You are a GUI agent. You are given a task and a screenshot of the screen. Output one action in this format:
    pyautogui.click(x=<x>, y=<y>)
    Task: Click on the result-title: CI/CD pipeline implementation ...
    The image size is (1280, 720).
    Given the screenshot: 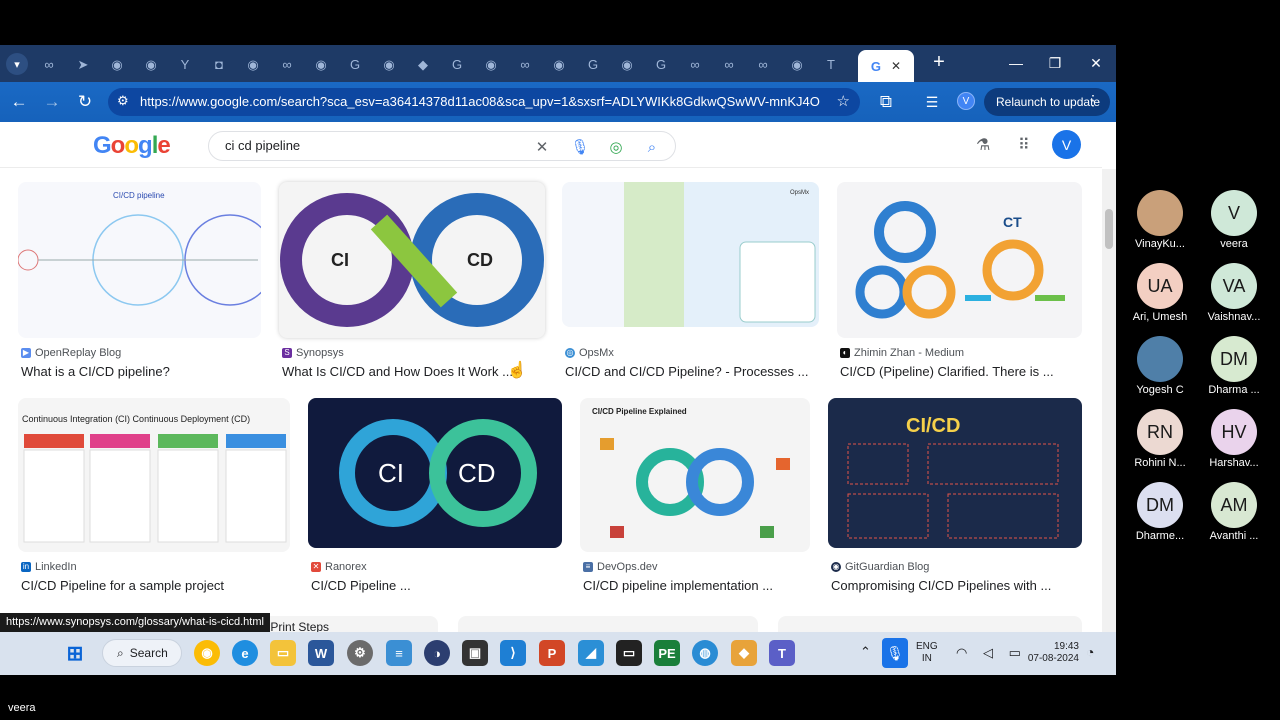 What is the action you would take?
    pyautogui.click(x=678, y=585)
    